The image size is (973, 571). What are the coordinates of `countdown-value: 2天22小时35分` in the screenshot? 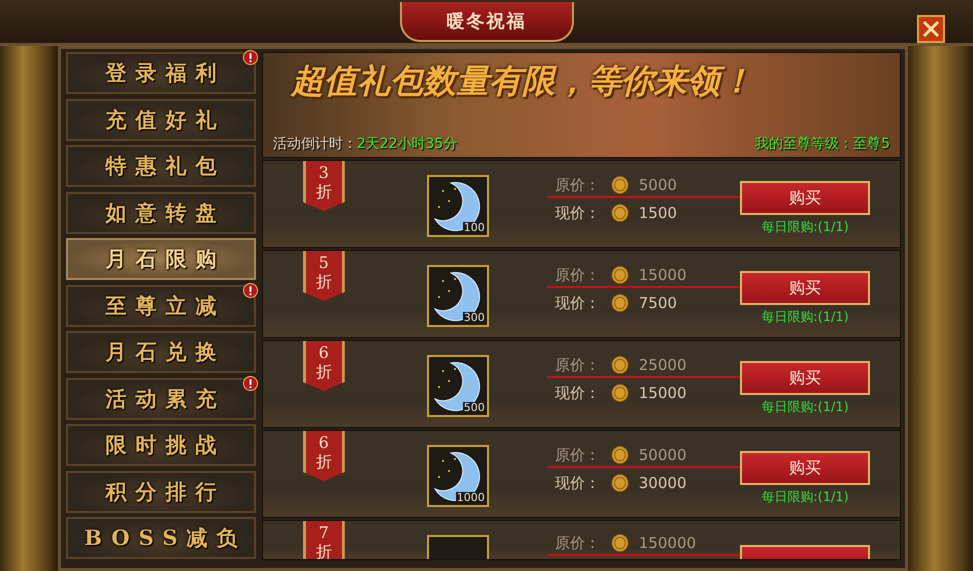 It's located at (407, 144).